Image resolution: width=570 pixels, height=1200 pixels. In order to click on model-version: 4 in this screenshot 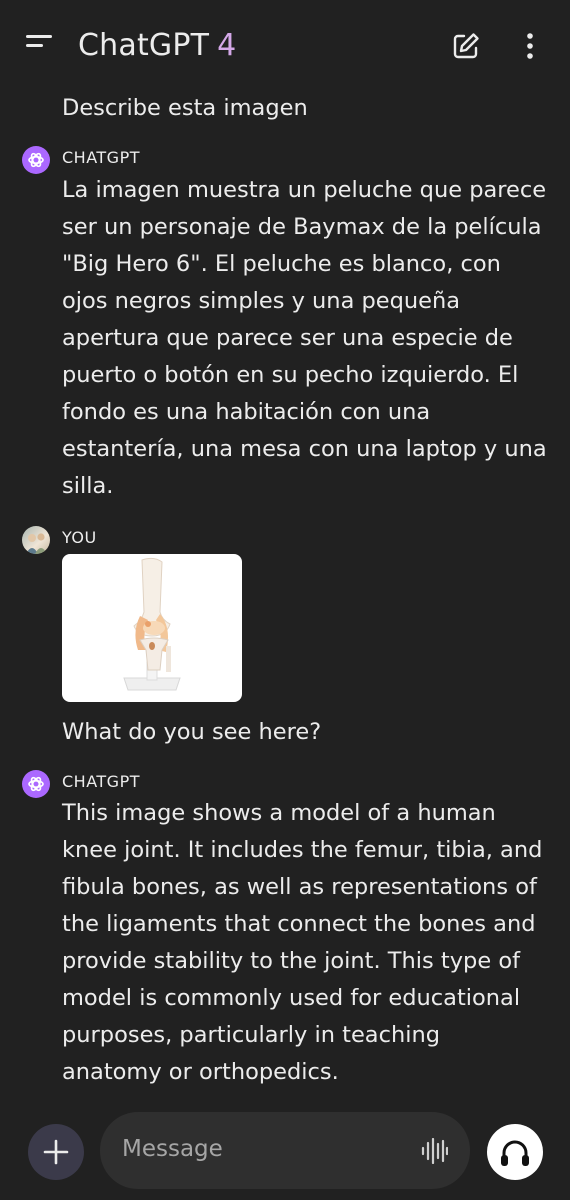, I will do `click(227, 45)`.